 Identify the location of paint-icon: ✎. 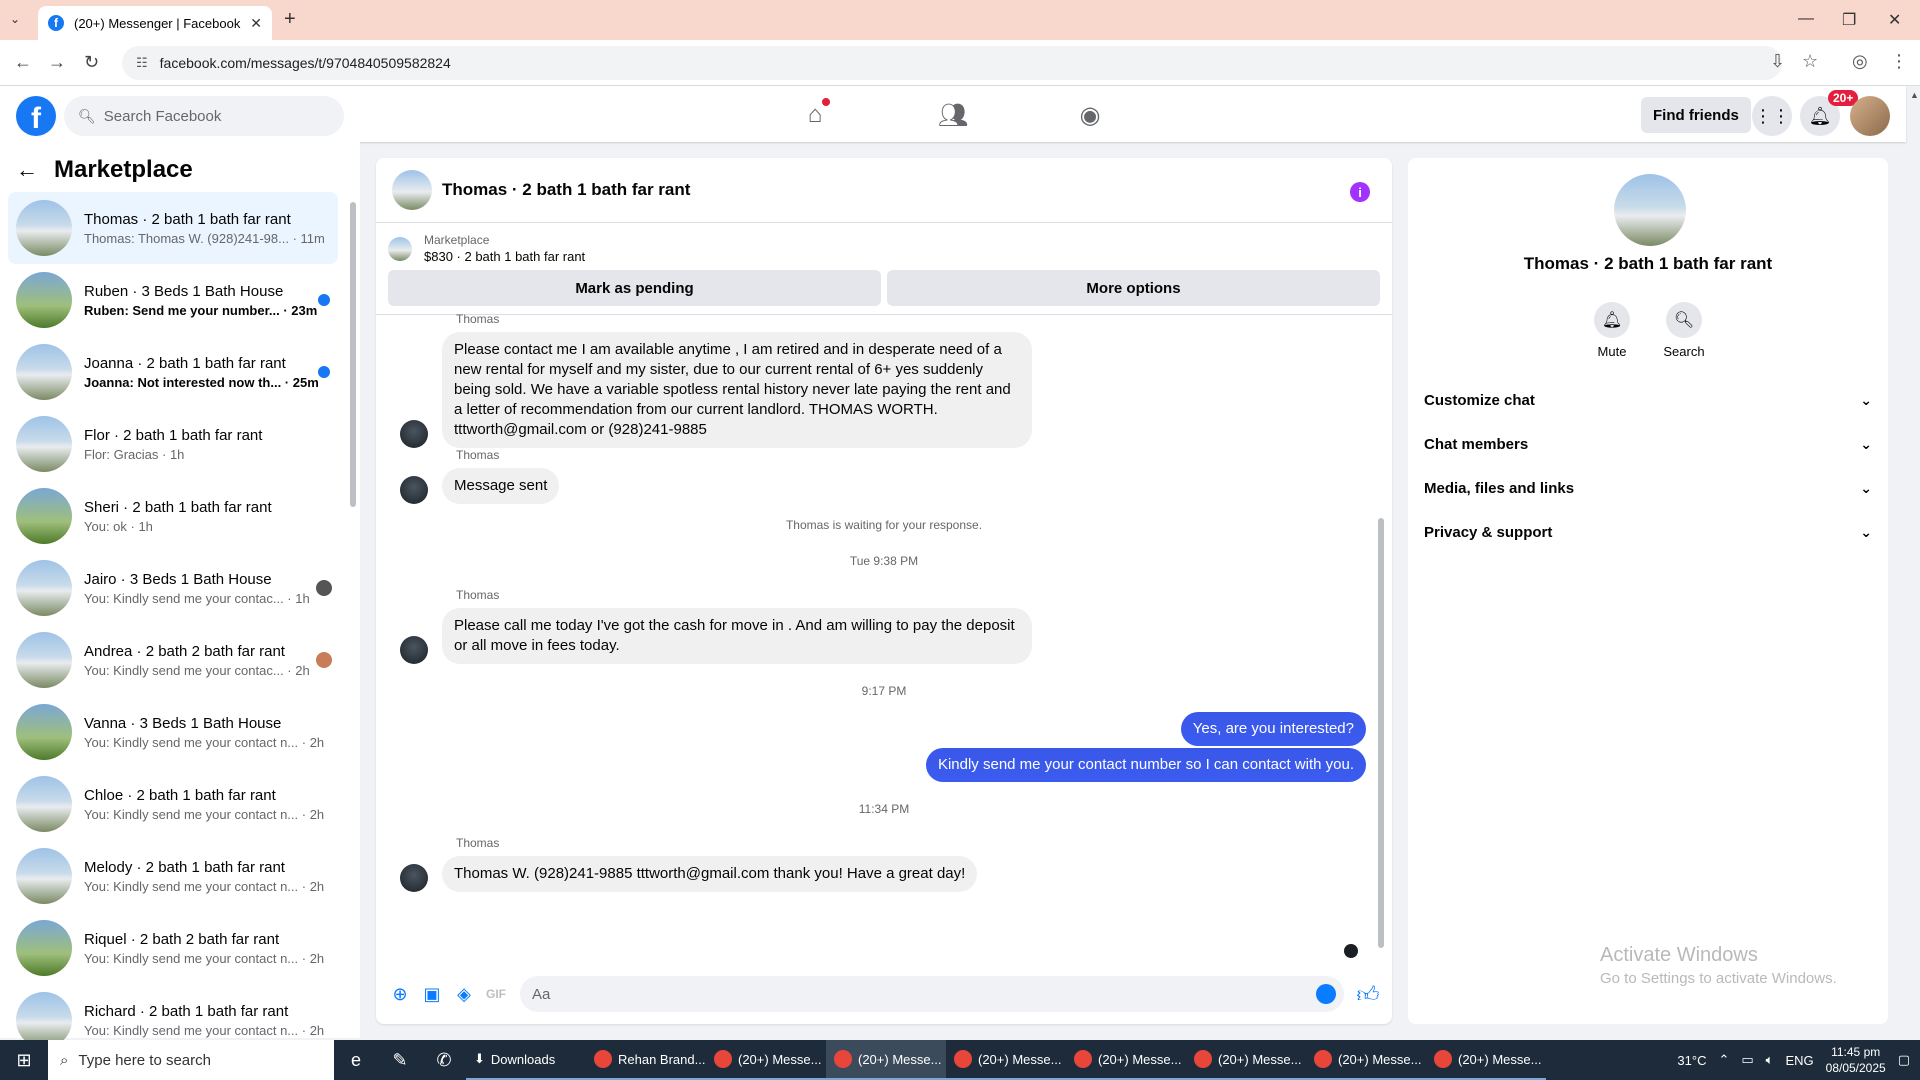
(400, 1060).